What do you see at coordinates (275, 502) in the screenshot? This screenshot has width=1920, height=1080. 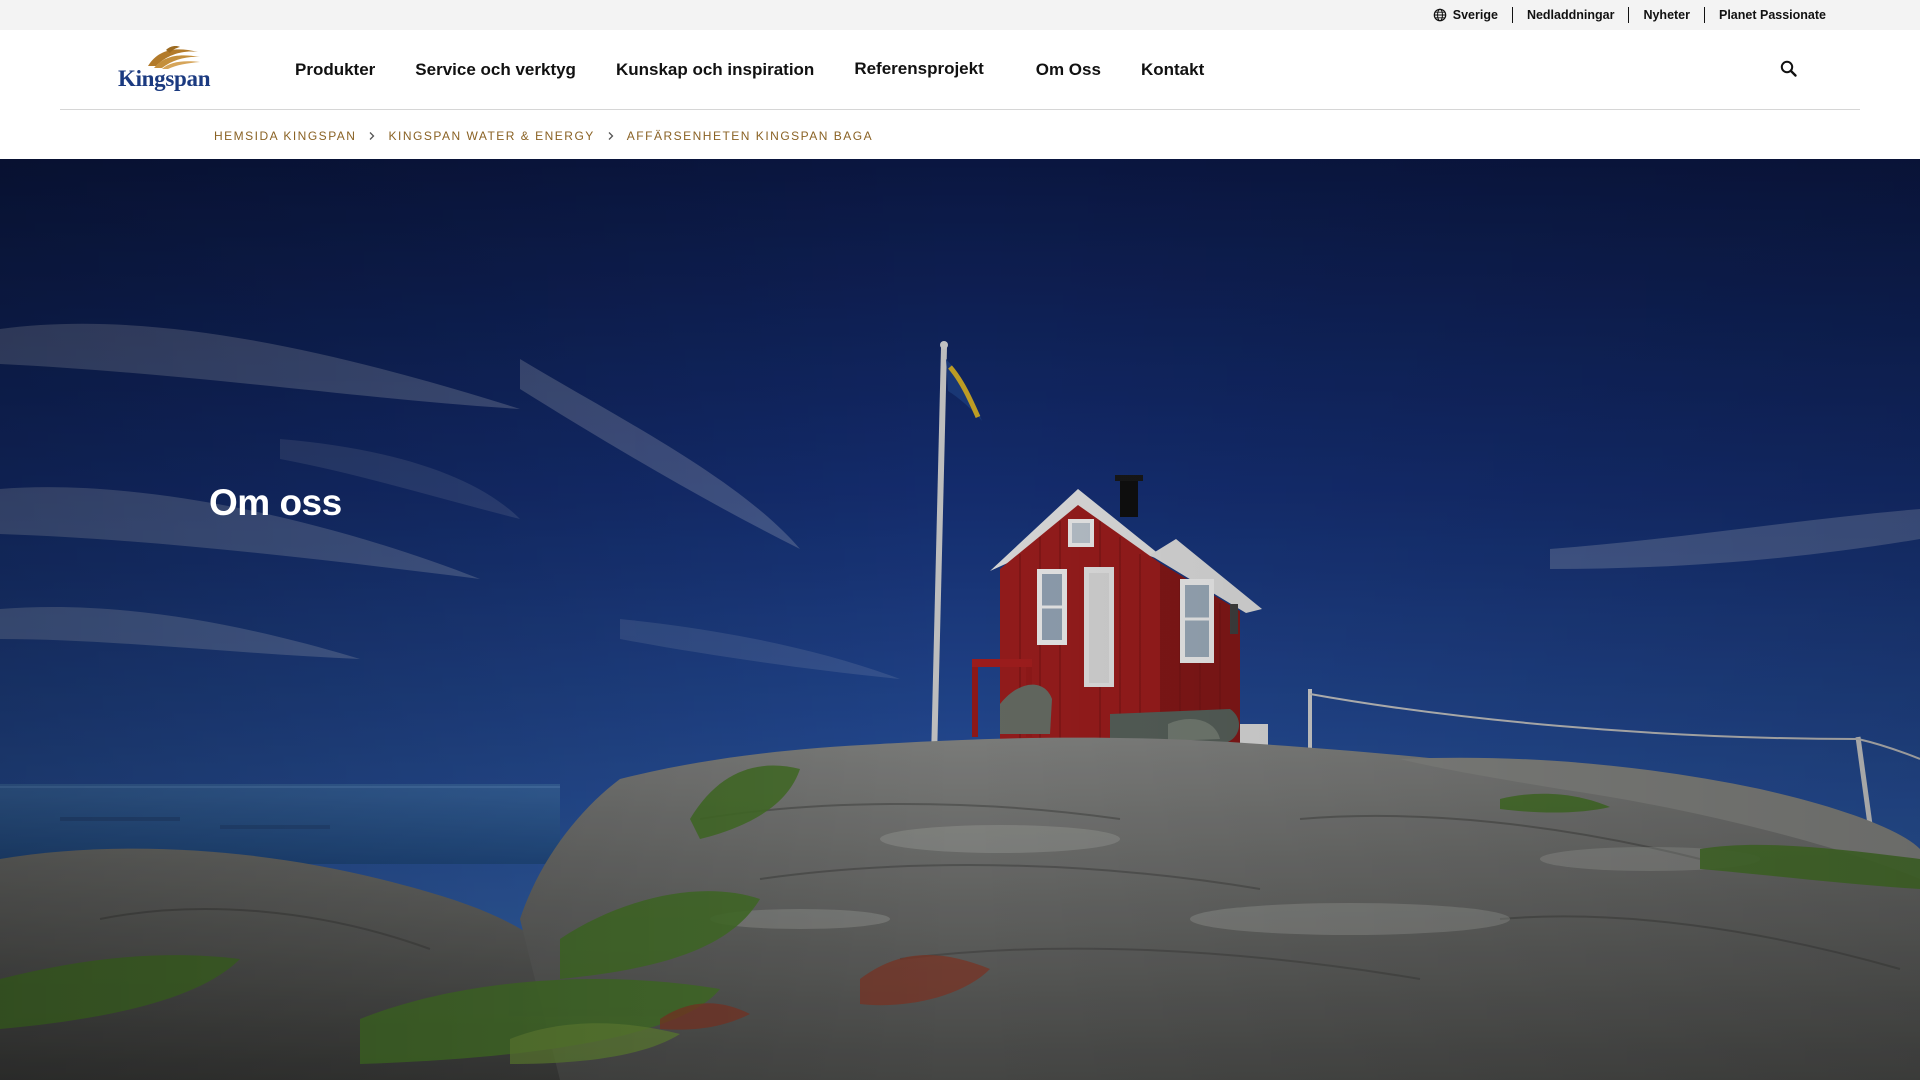 I see `page-title: Om oss` at bounding box center [275, 502].